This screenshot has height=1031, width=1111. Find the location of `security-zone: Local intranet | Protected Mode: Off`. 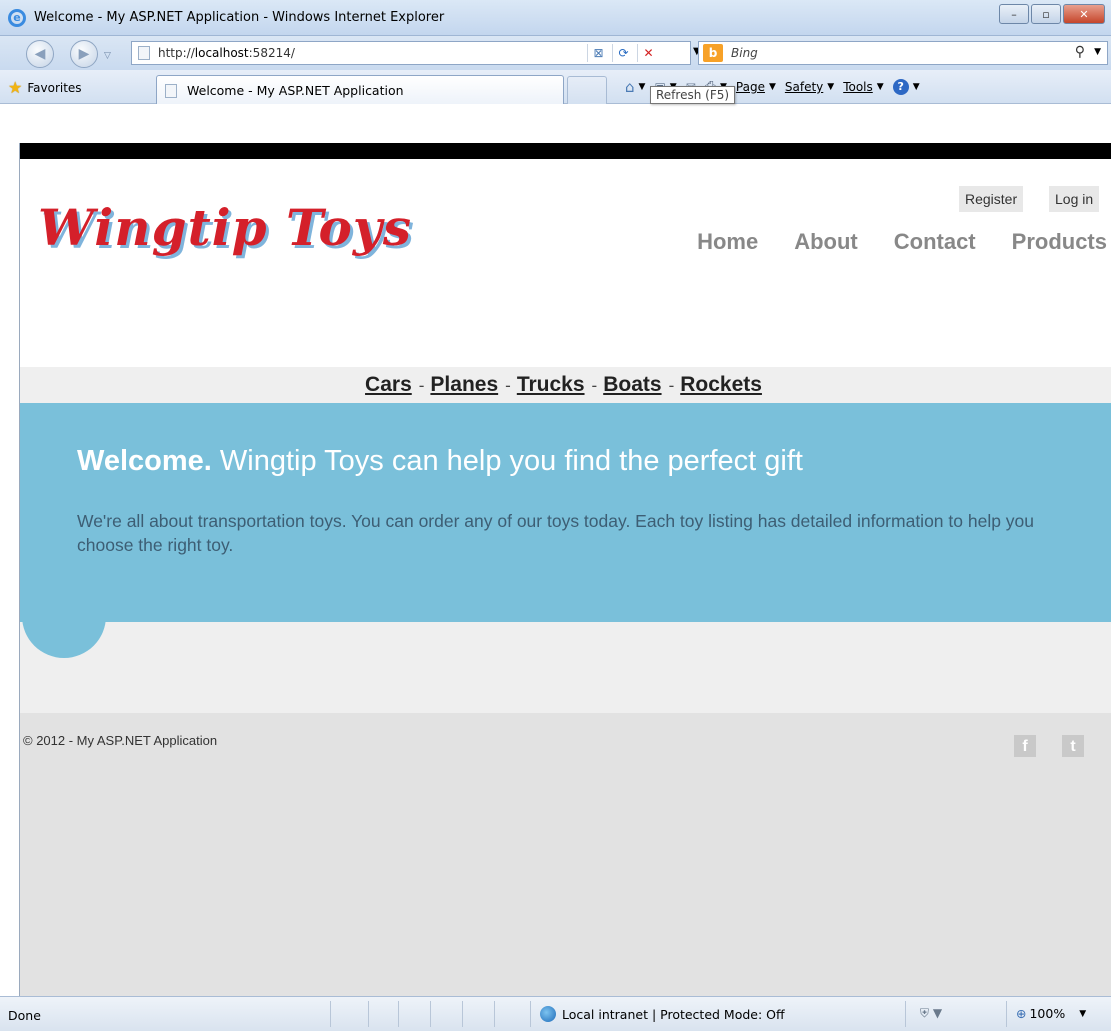

security-zone: Local intranet | Protected Mode: Off is located at coordinates (662, 1014).